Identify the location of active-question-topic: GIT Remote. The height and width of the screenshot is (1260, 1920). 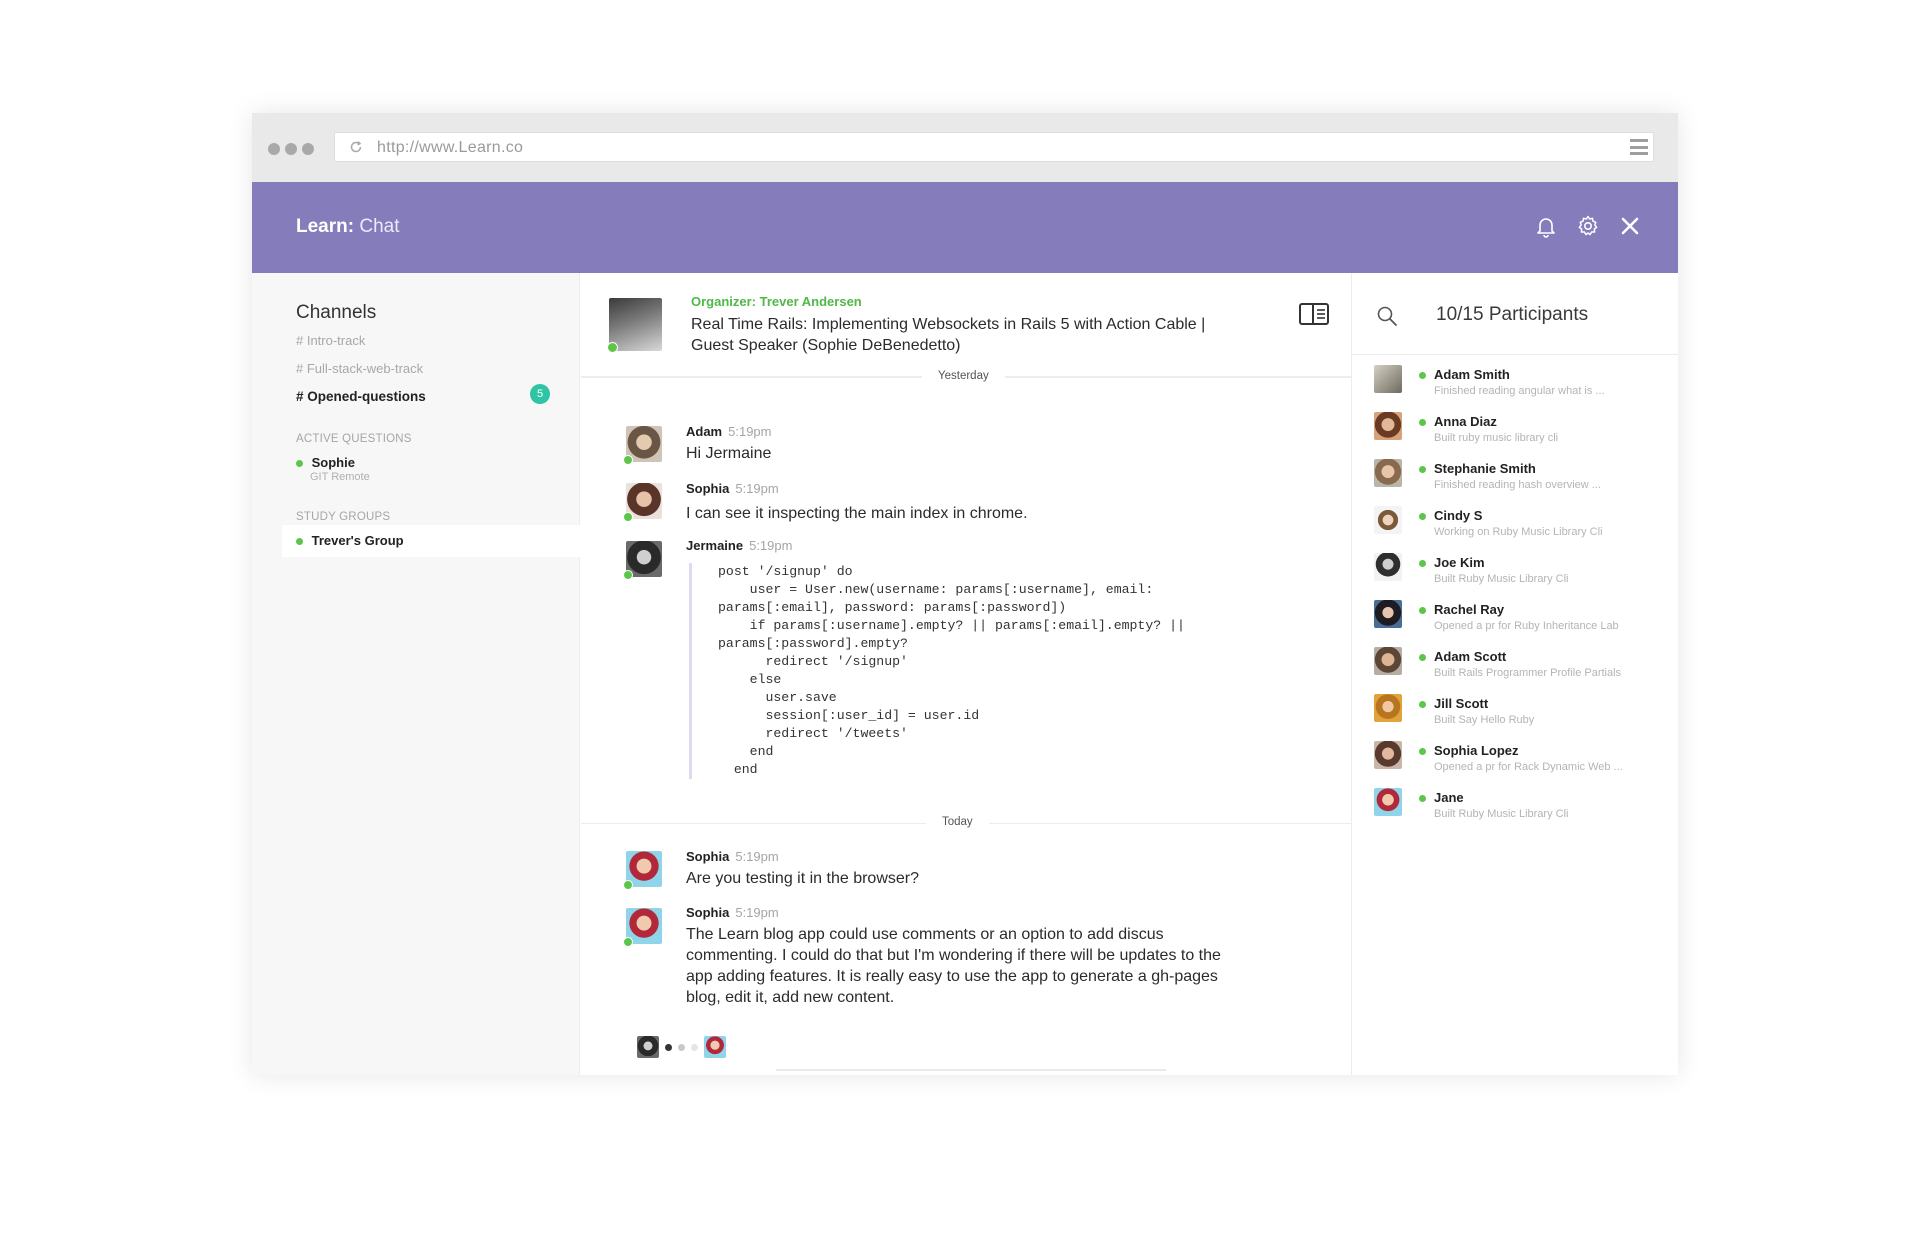
(340, 477).